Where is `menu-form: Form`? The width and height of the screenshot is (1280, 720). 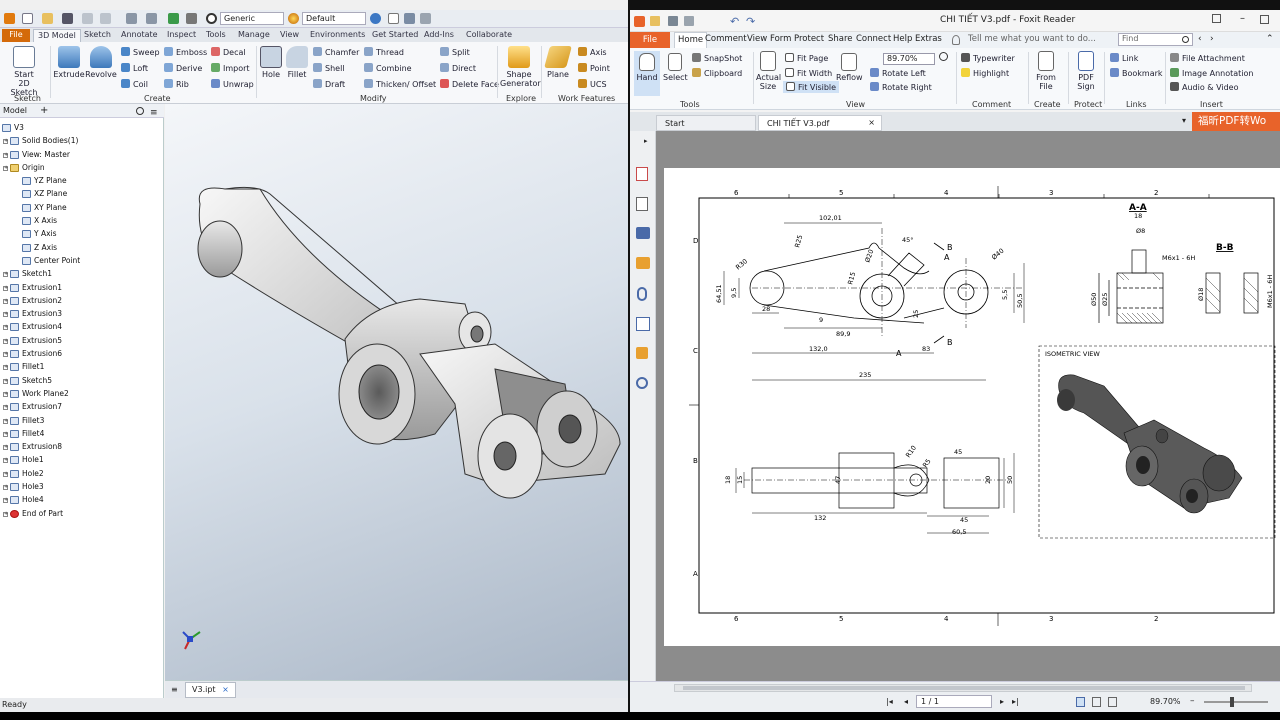
menu-form: Form is located at coordinates (780, 39).